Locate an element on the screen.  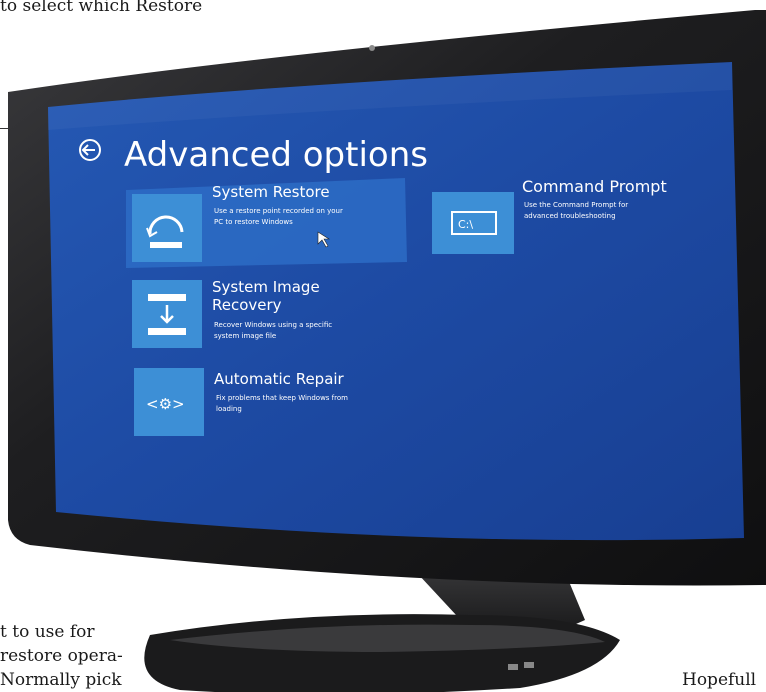
tile-title: System Image is located at coordinates (266, 287).